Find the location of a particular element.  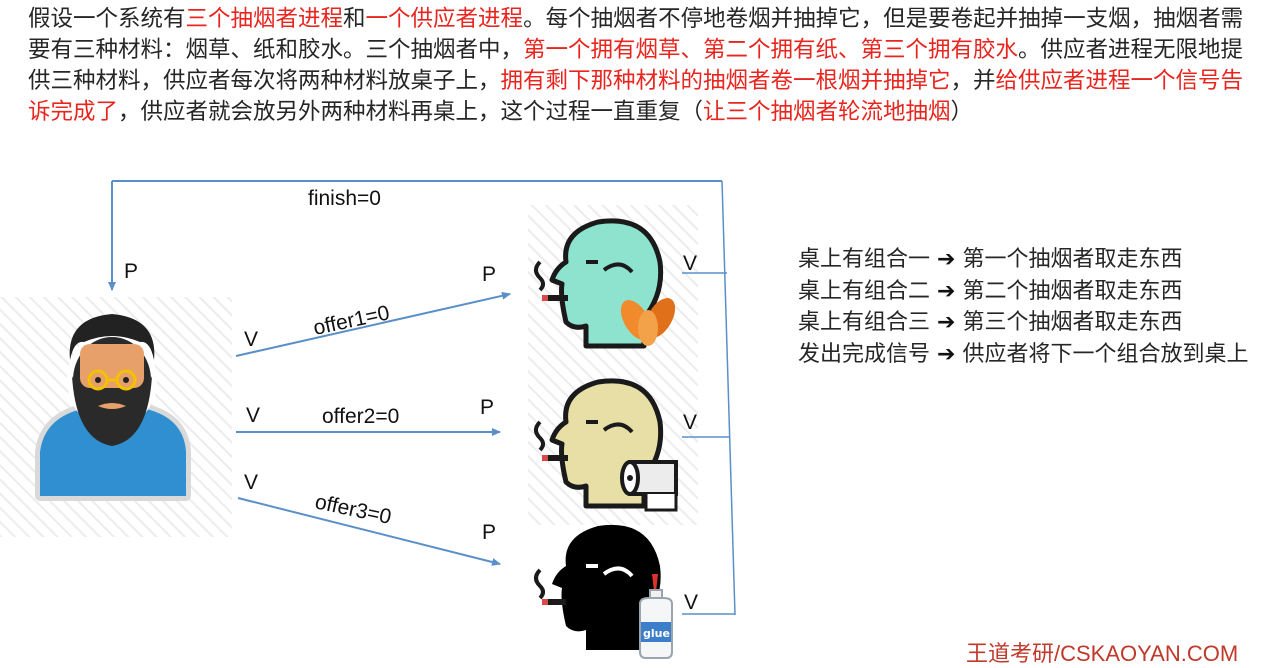

legend-line-2-right: 第二个抽烟者取走东西 is located at coordinates (1072, 291).